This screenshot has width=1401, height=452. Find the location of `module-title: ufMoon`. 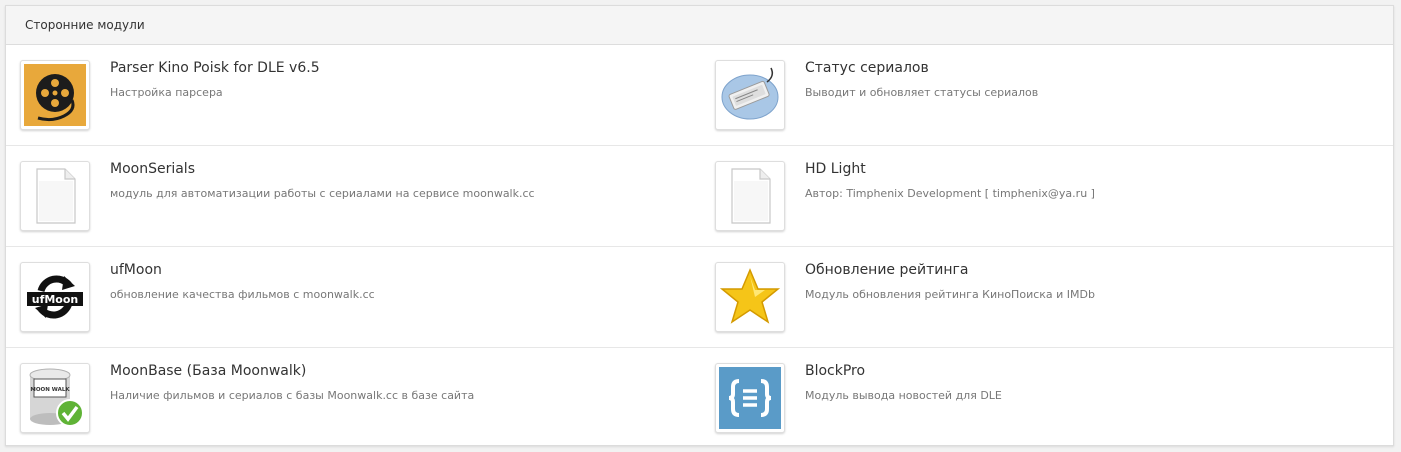

module-title: ufMoon is located at coordinates (136, 270).